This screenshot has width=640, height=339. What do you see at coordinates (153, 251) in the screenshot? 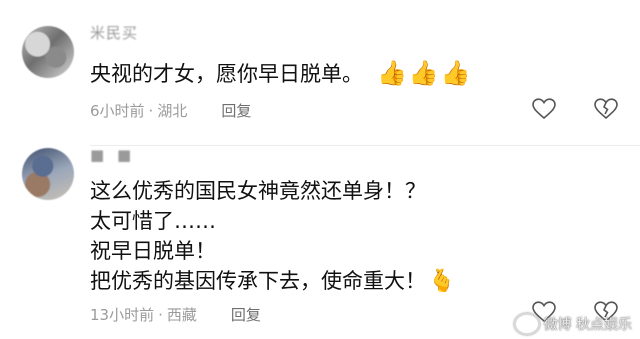
I see `comment-line: 祝早日脱单！` at bounding box center [153, 251].